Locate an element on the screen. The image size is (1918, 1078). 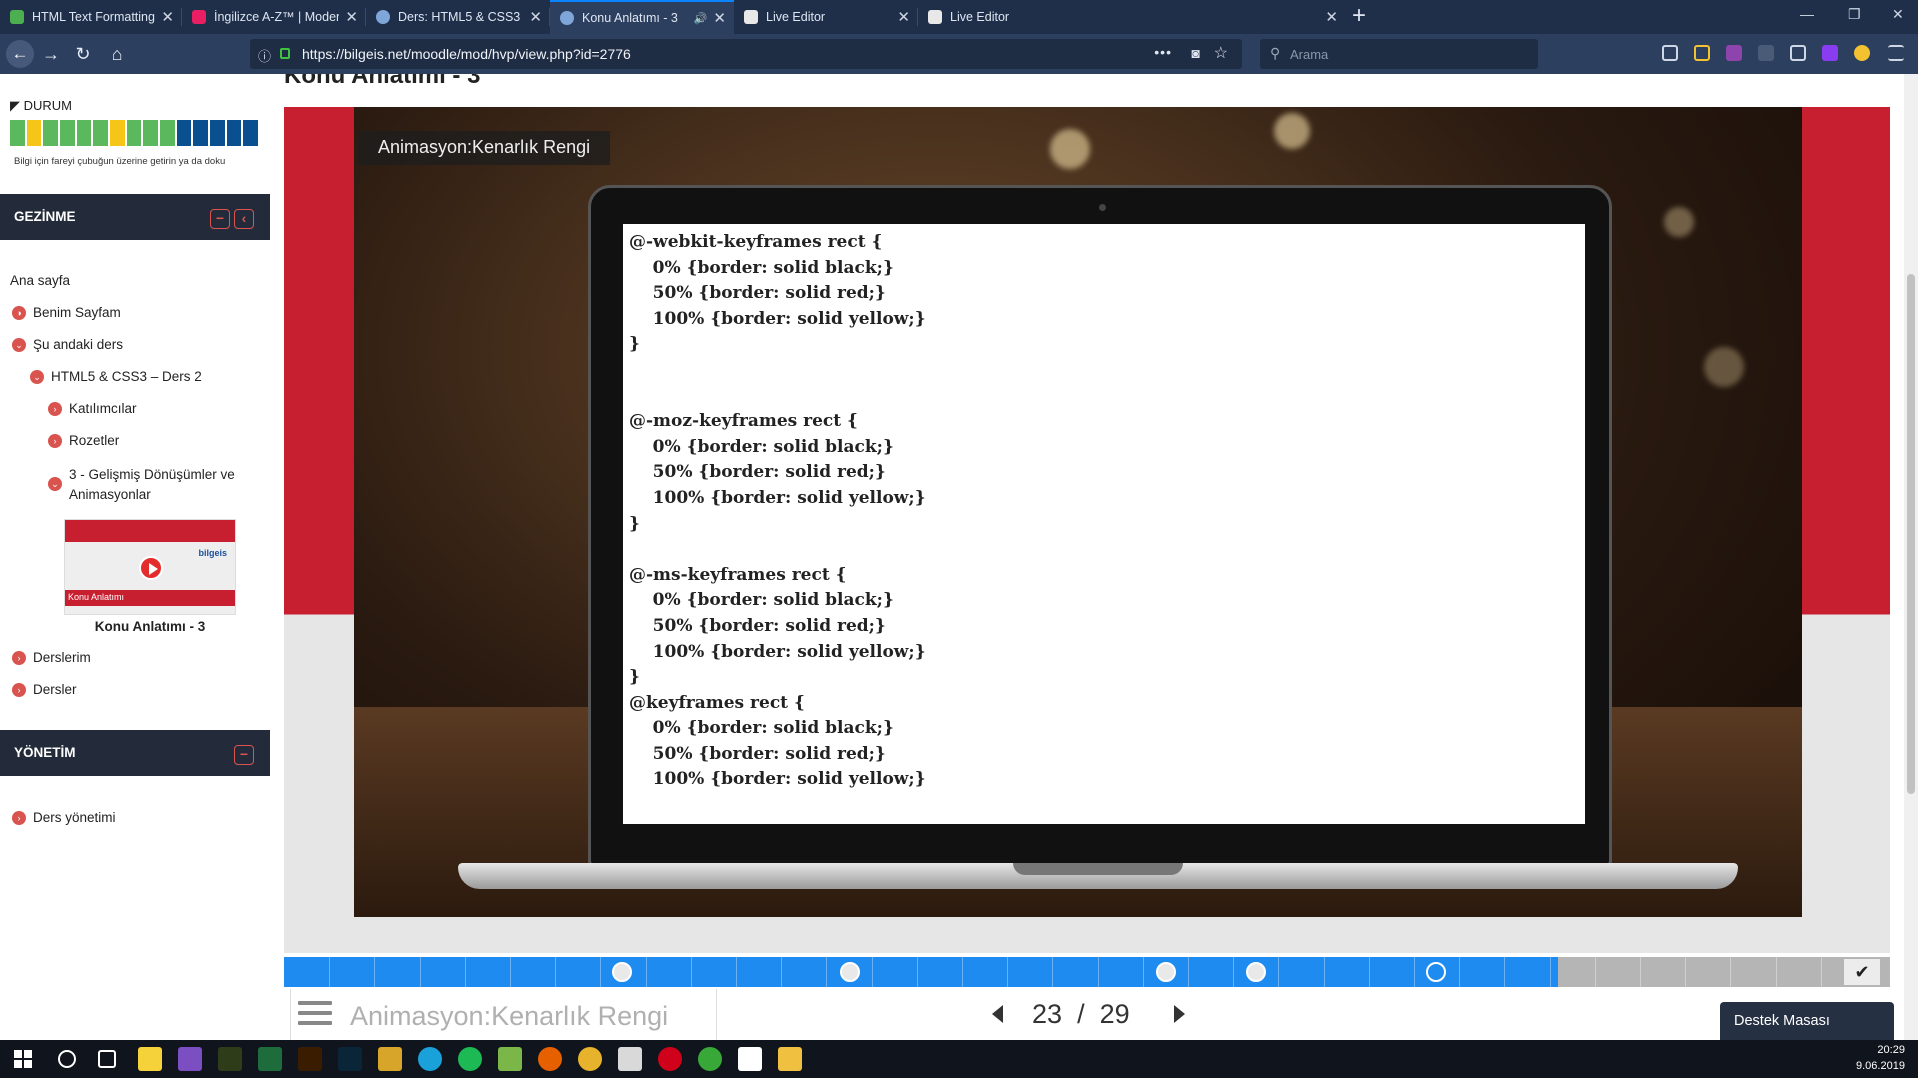
collapse-icon: − is located at coordinates (220, 219).